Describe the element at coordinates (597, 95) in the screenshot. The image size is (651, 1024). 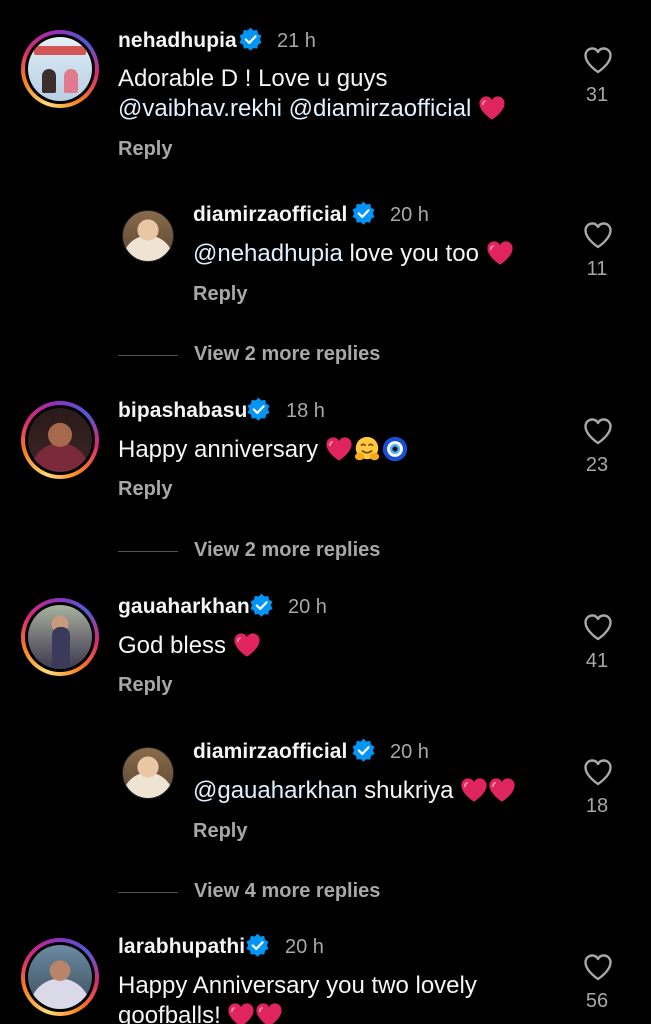
I see `like-count: 31` at that location.